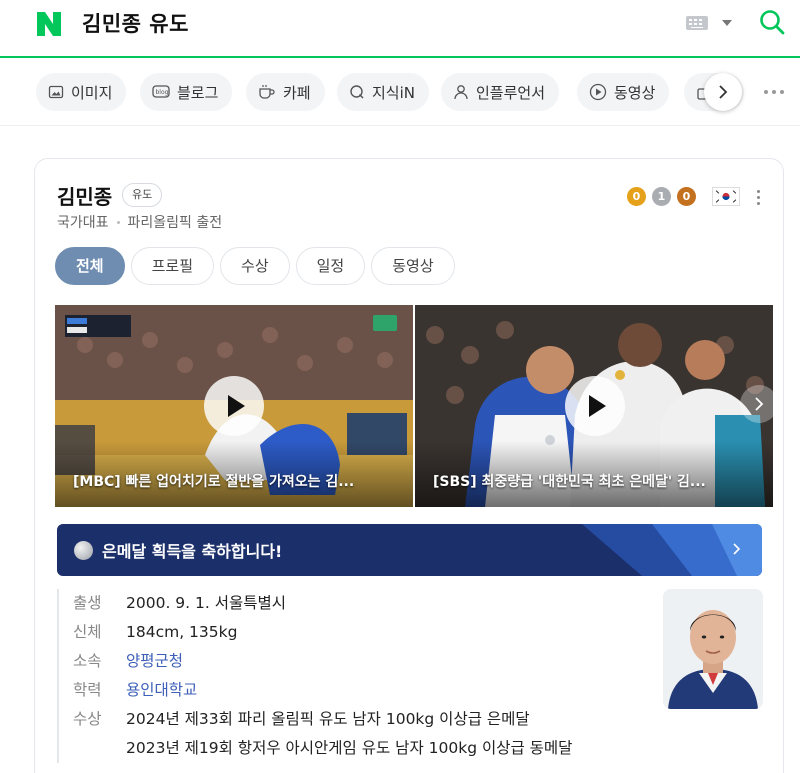  What do you see at coordinates (358, 632) in the screenshot?
I see `info-row-body: 신체 184cm, 135kg` at bounding box center [358, 632].